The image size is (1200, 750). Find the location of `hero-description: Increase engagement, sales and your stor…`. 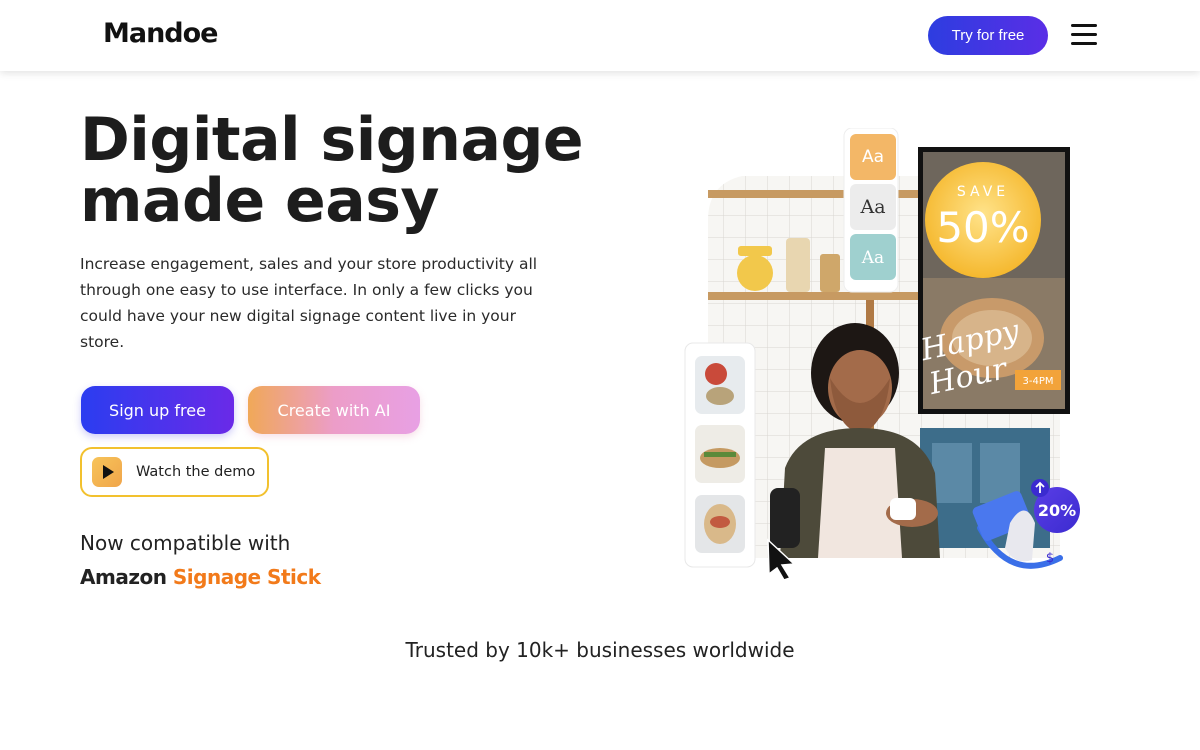

hero-description: Increase engagement, sales and your stor… is located at coordinates (309, 303).